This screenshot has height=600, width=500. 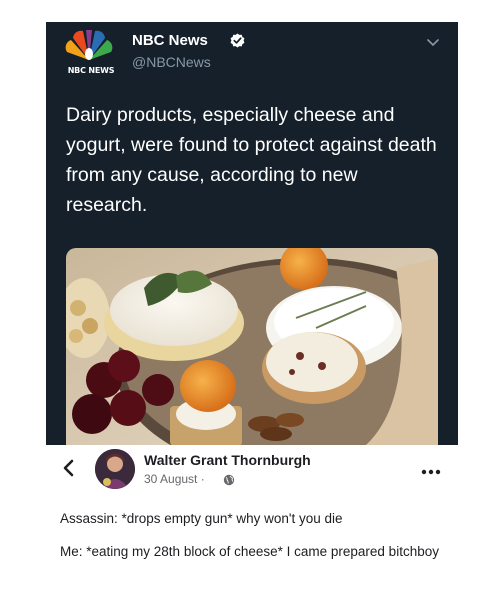 I want to click on globe-icon, so click(x=229, y=479).